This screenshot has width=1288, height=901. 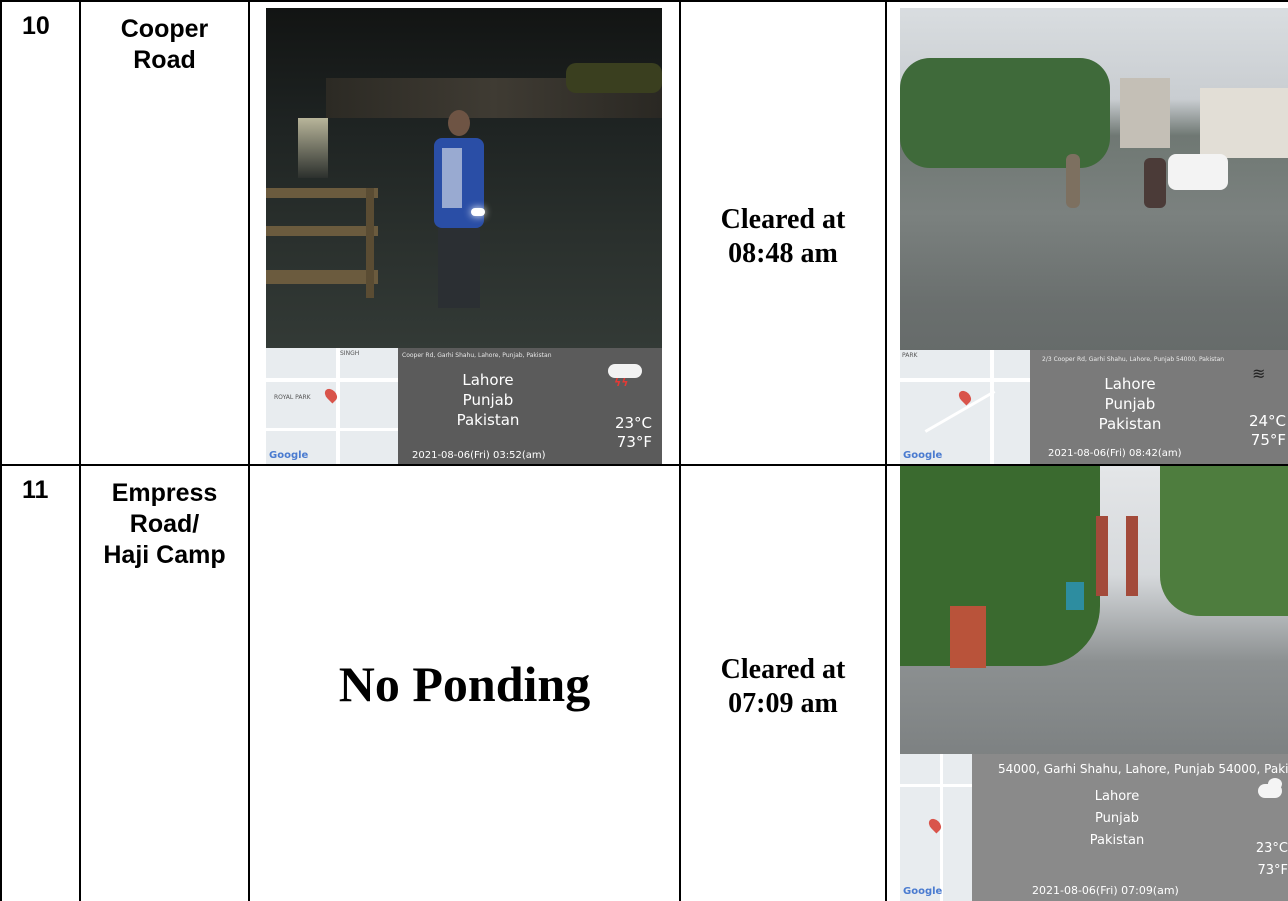 I want to click on location-name: Empress Road/ Haji Camp, so click(x=164, y=524).